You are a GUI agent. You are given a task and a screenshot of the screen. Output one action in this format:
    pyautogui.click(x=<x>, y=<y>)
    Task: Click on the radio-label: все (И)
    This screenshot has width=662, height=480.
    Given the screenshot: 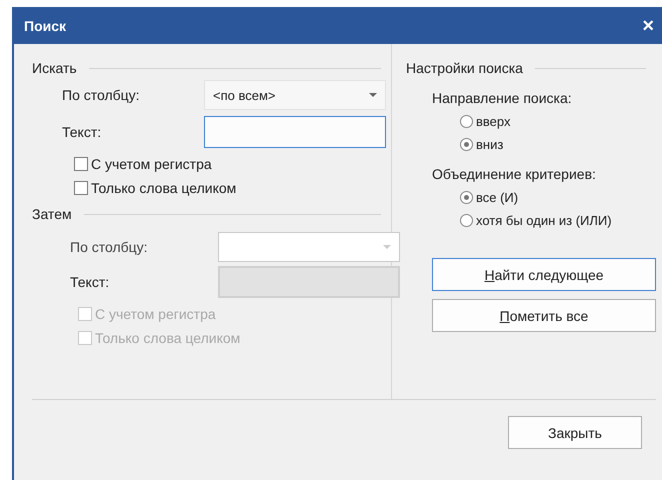 What is the action you would take?
    pyautogui.click(x=497, y=197)
    